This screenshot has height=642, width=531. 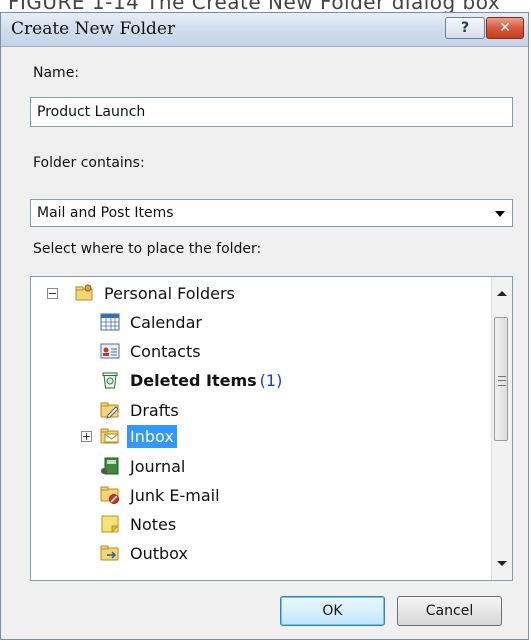 I want to click on scroll-down-icon, so click(x=502, y=563).